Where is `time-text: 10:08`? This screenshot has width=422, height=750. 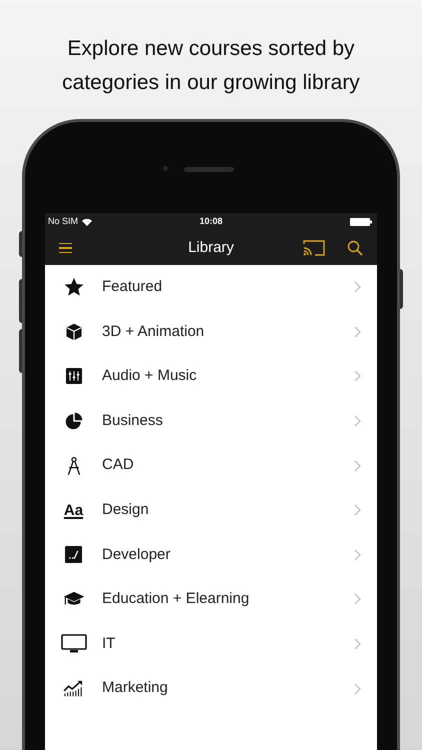
time-text: 10:08 is located at coordinates (211, 221).